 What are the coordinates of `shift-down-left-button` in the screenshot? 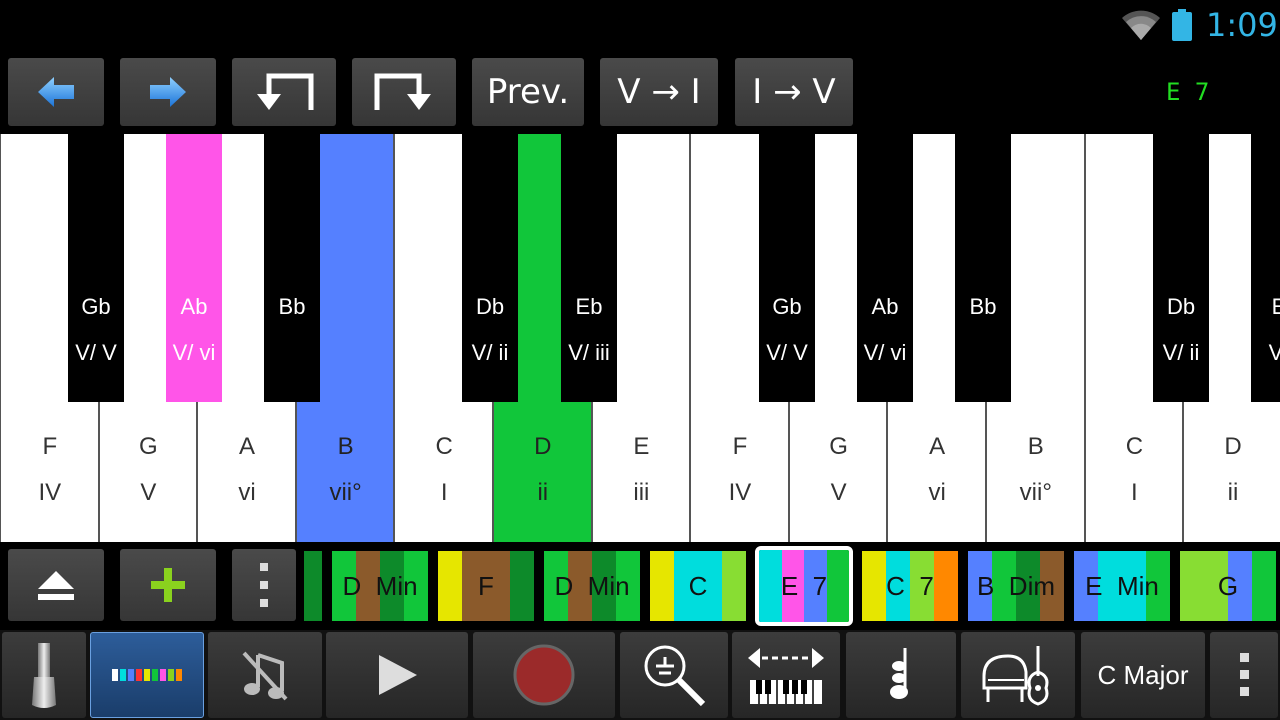 It's located at (284, 92).